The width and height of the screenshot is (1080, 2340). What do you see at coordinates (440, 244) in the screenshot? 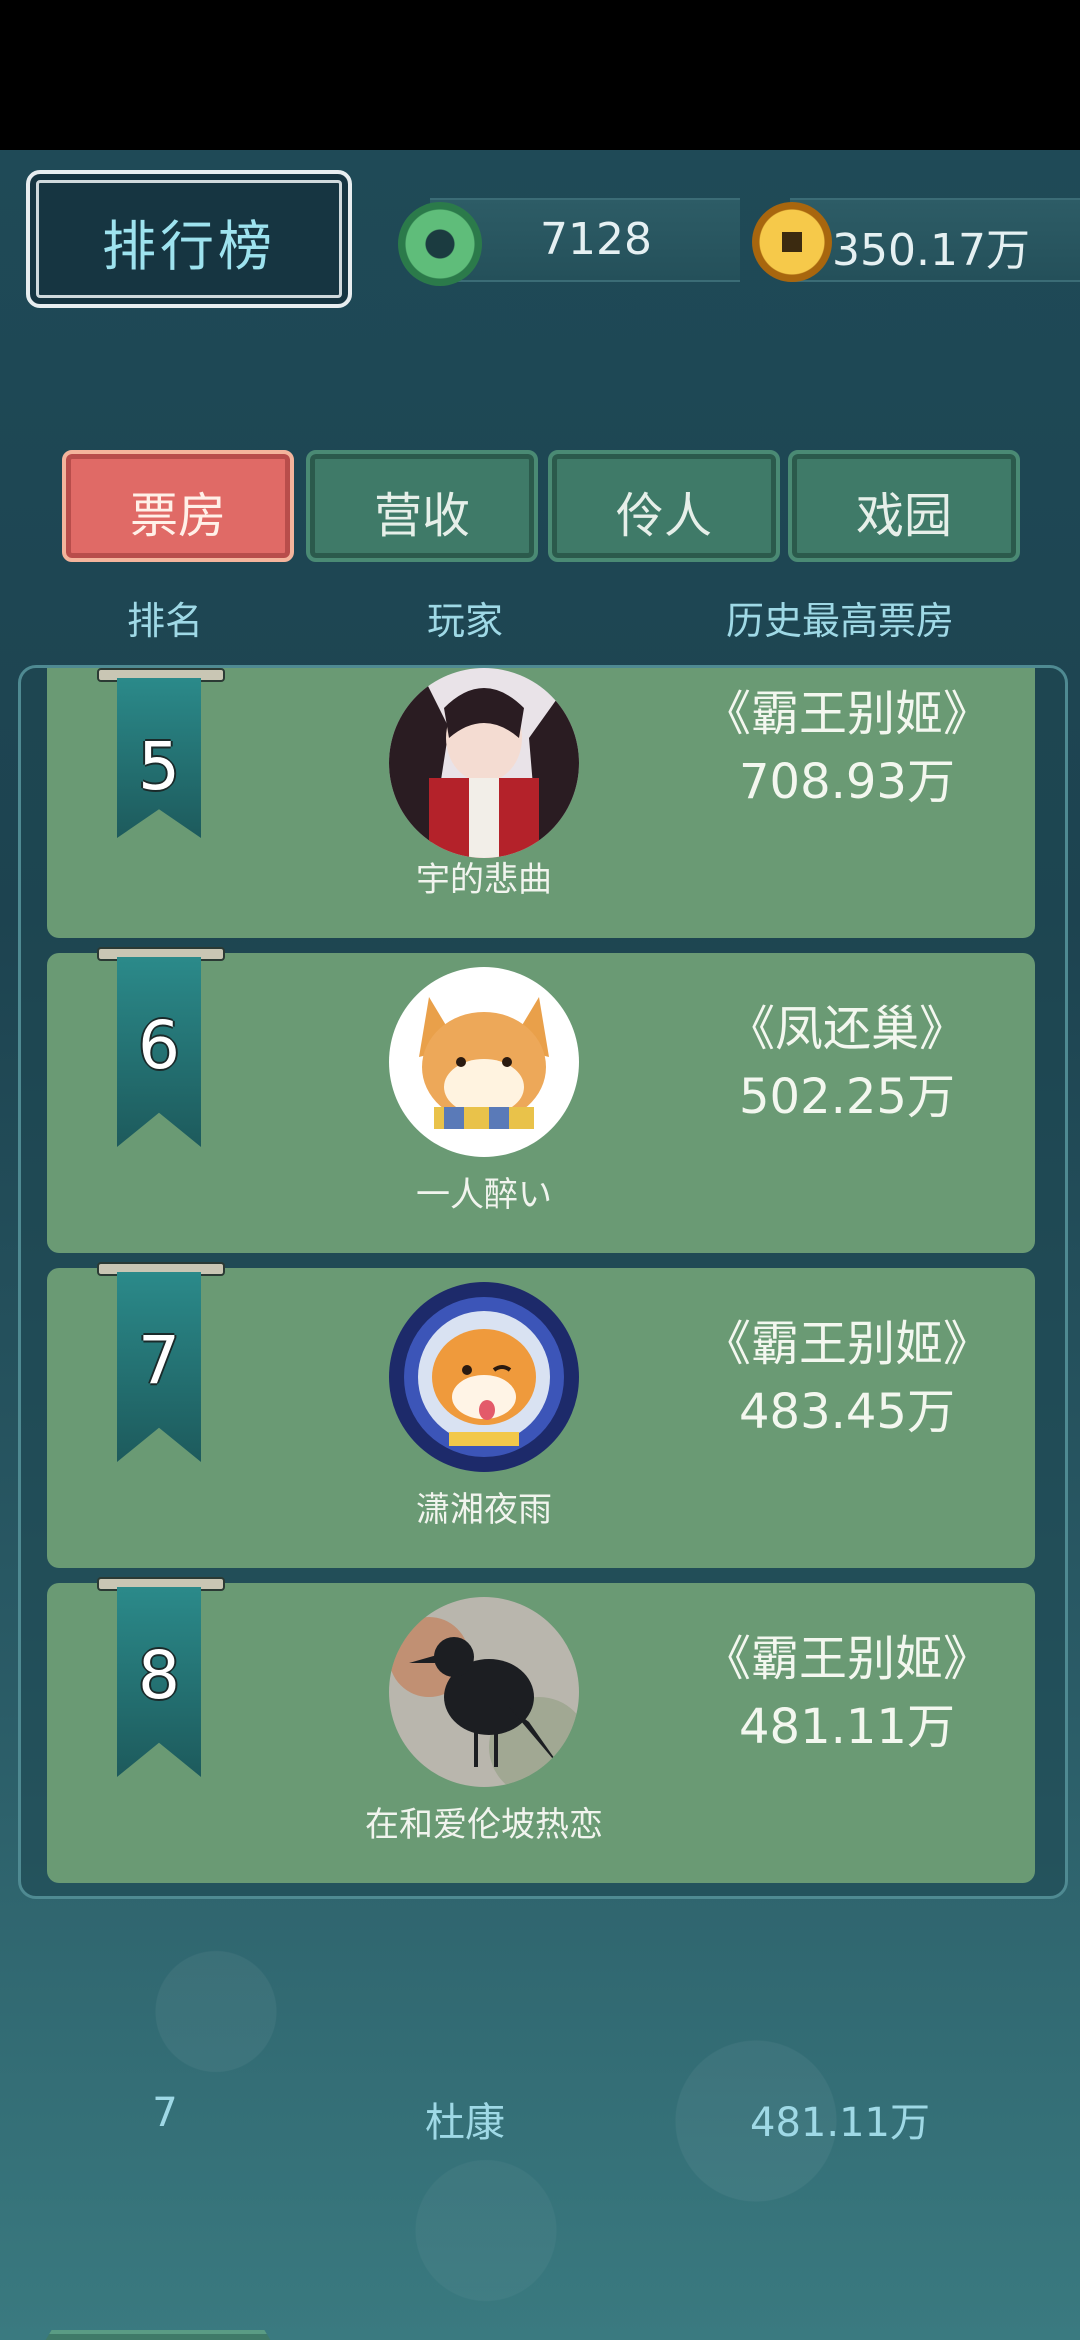
I see `jade-ring-icon` at bounding box center [440, 244].